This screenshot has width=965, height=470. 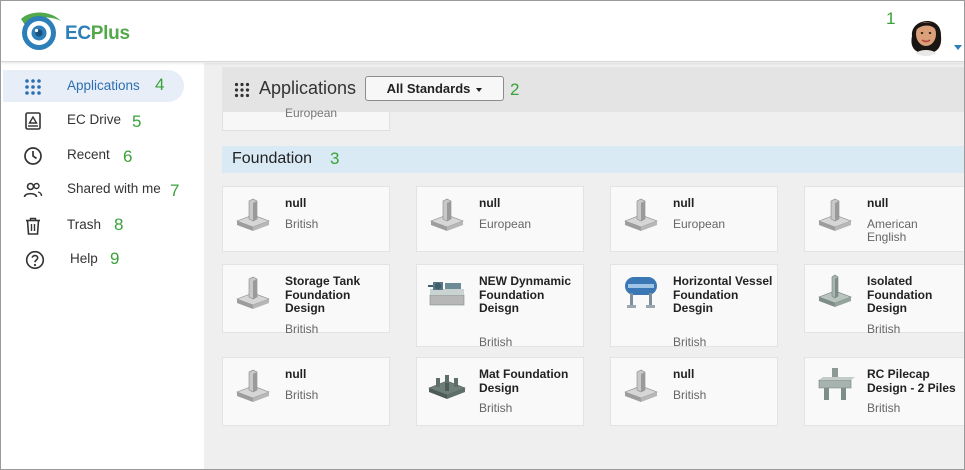 What do you see at coordinates (41, 31) in the screenshot?
I see `eye-logo-icon` at bounding box center [41, 31].